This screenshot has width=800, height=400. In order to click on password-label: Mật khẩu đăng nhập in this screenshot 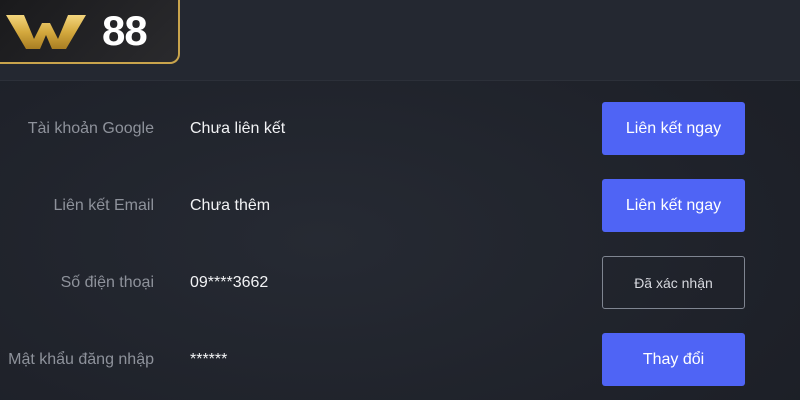, I will do `click(81, 359)`.